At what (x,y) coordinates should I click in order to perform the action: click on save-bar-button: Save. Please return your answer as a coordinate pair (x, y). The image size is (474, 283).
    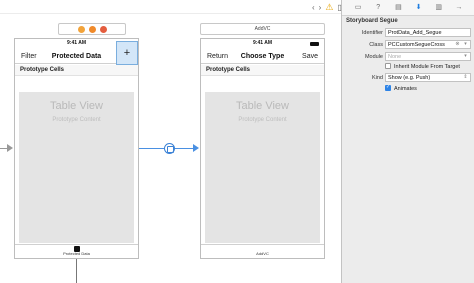
    Looking at the image, I should click on (310, 56).